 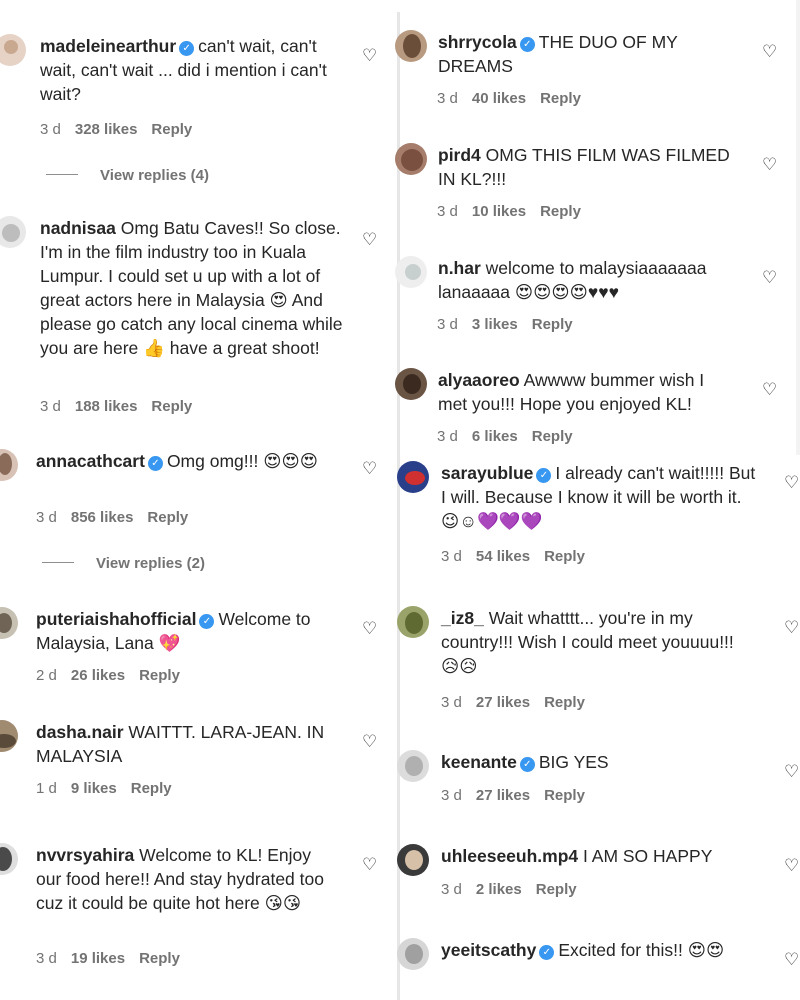 I want to click on replies-divider-line, so click(x=62, y=174).